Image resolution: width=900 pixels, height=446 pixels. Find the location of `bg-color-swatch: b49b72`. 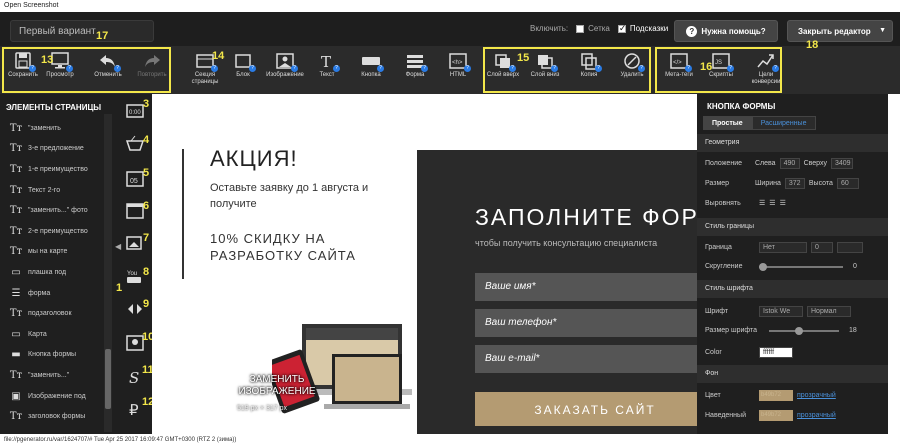

bg-color-swatch: b49b72 is located at coordinates (776, 395).